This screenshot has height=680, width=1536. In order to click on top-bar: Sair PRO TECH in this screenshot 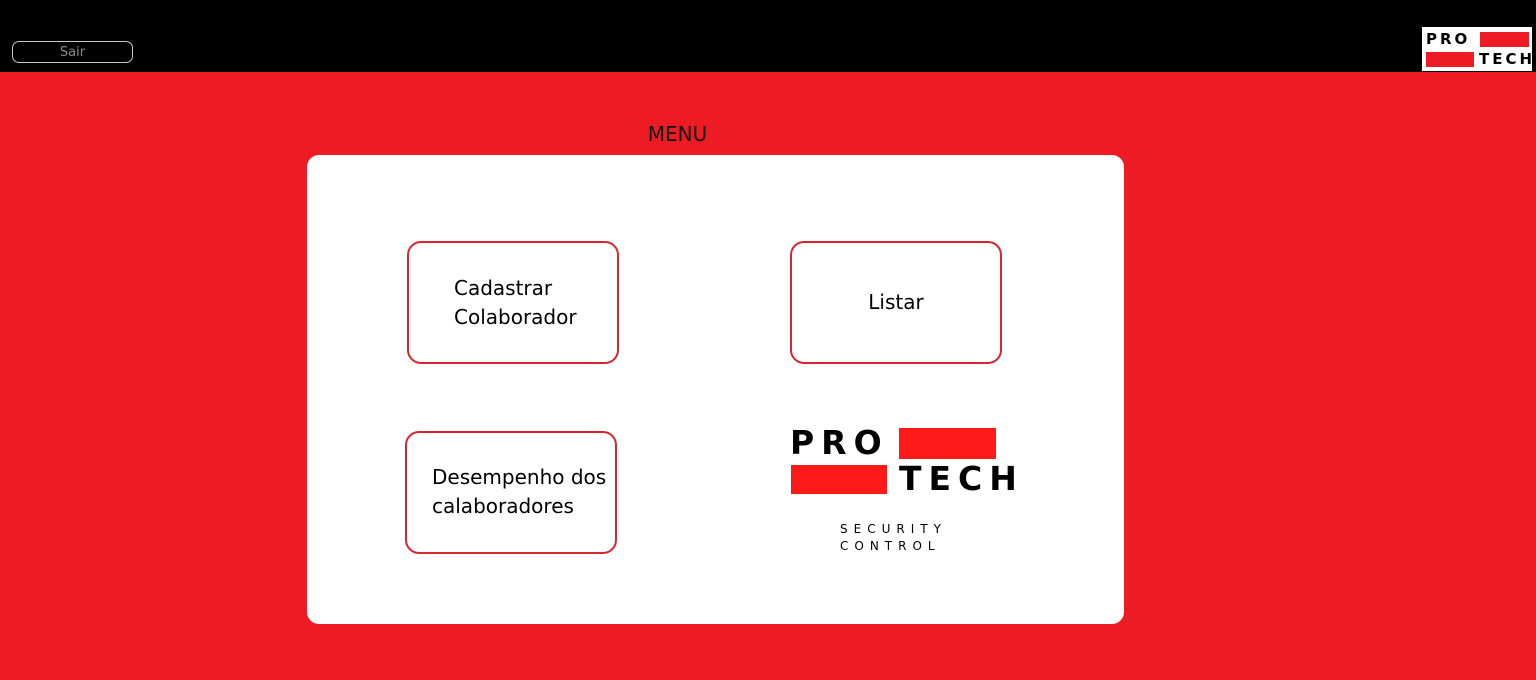, I will do `click(768, 36)`.